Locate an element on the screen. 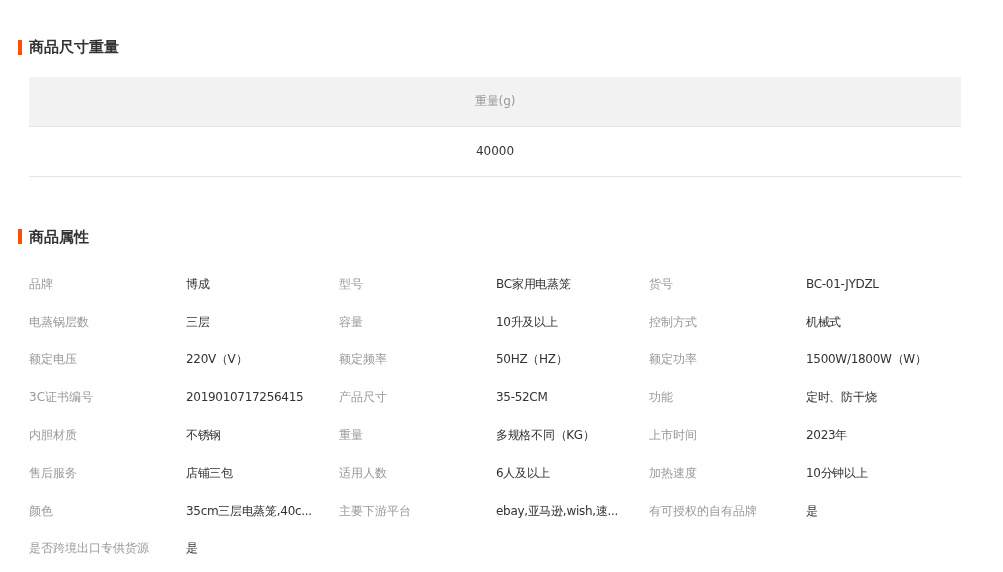 The width and height of the screenshot is (1003, 572). attribute-name: 额定功率 is located at coordinates (673, 360).